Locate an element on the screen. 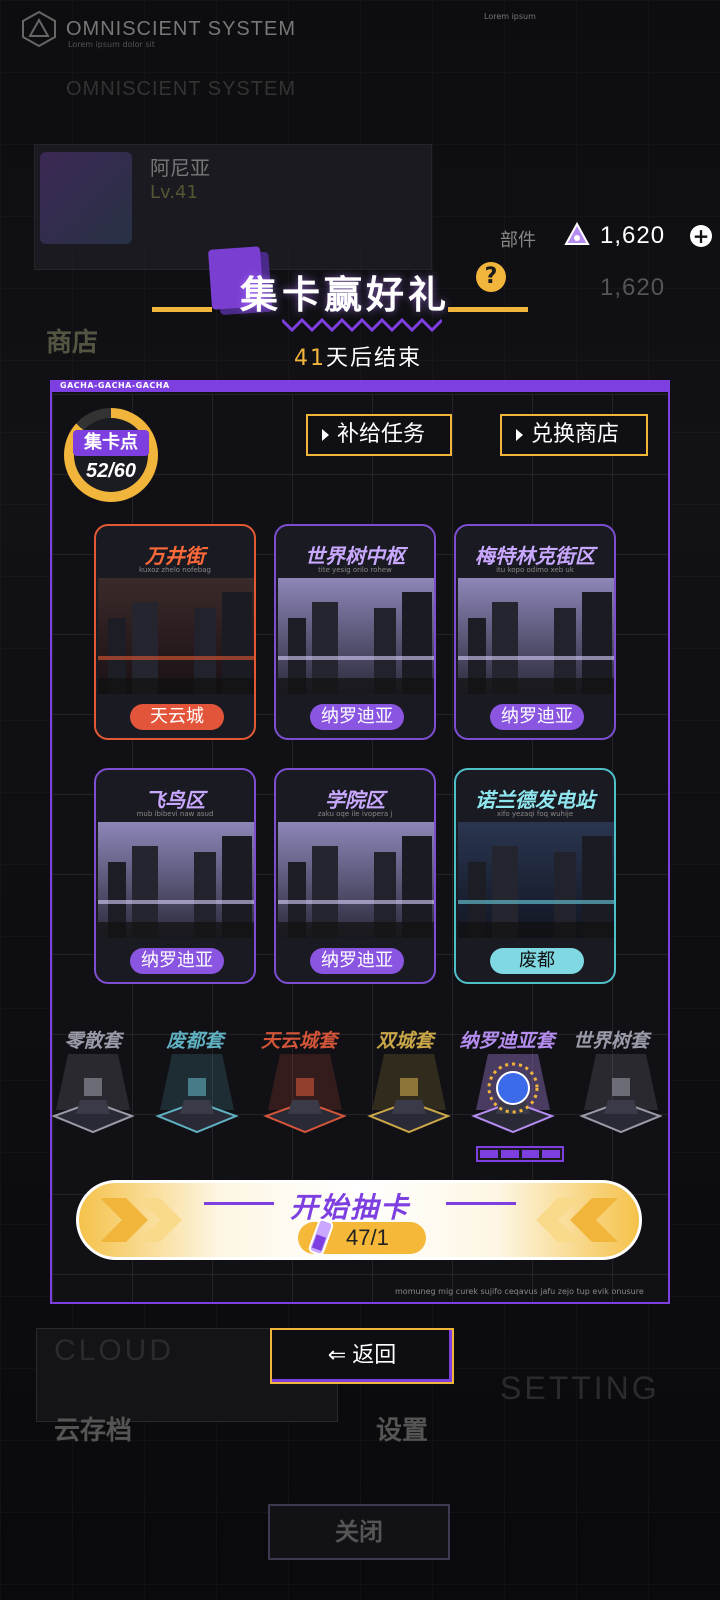 This screenshot has width=720, height=1600. triangle-gem-icon is located at coordinates (577, 233).